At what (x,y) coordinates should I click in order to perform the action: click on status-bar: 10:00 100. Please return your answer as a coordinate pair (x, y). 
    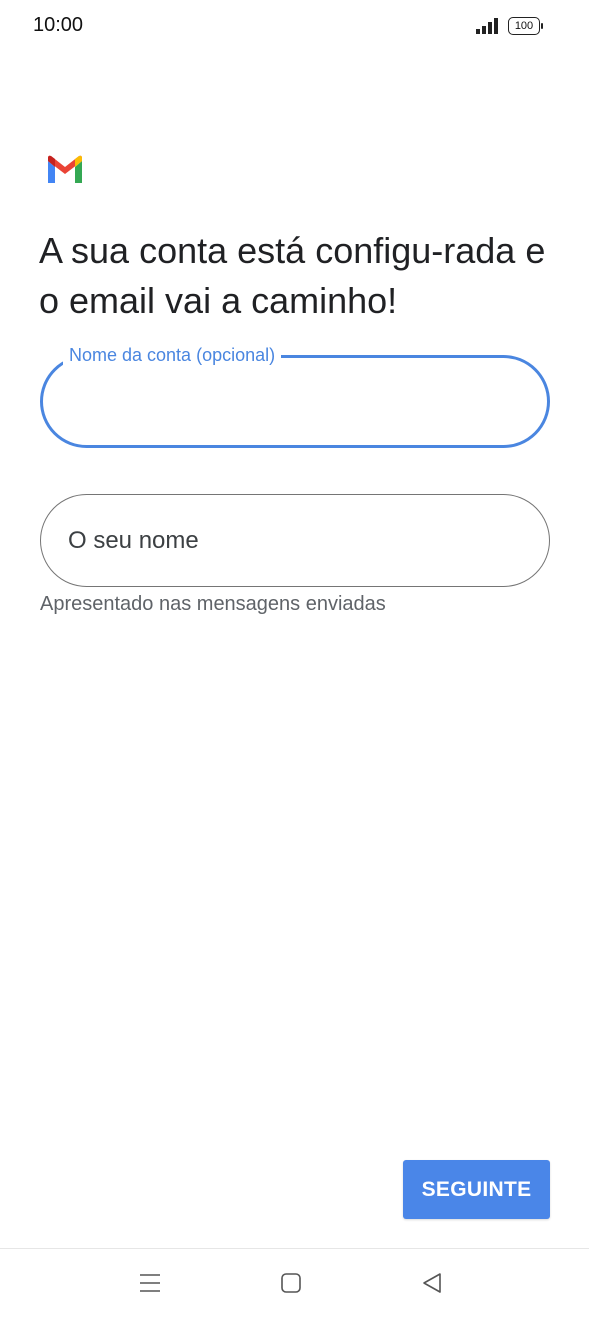
    Looking at the image, I should click on (294, 27).